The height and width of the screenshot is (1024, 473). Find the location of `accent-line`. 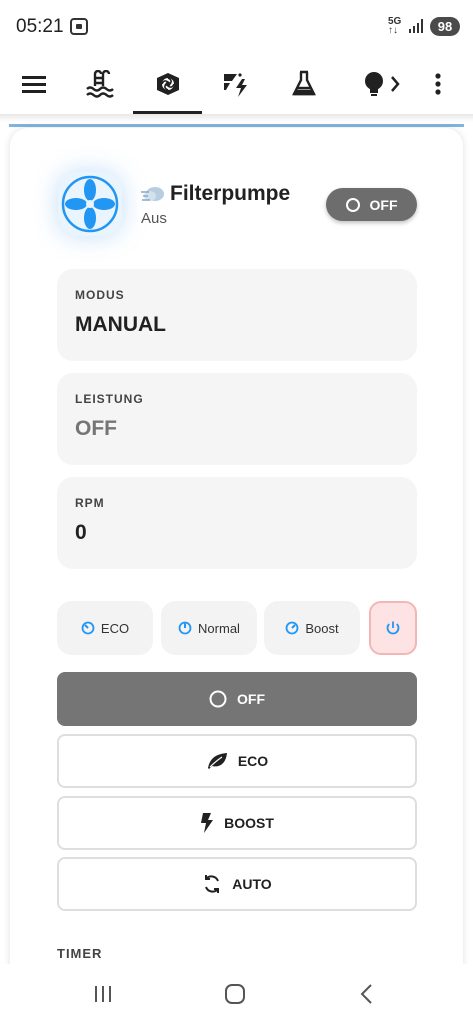

accent-line is located at coordinates (236, 125).